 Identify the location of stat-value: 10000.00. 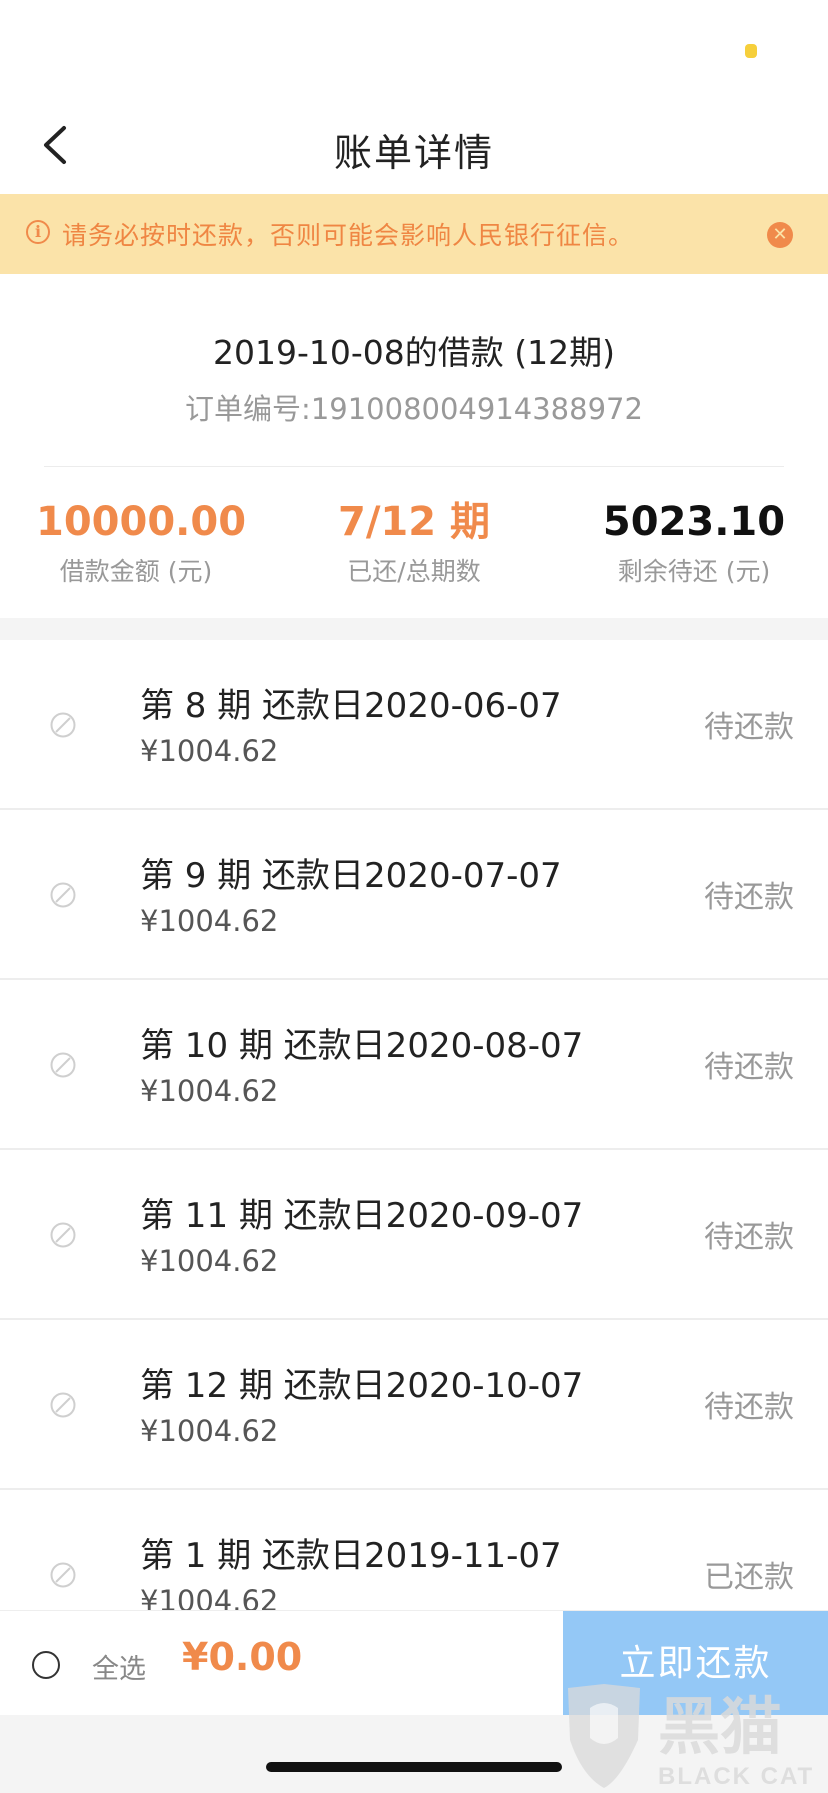
(141, 522).